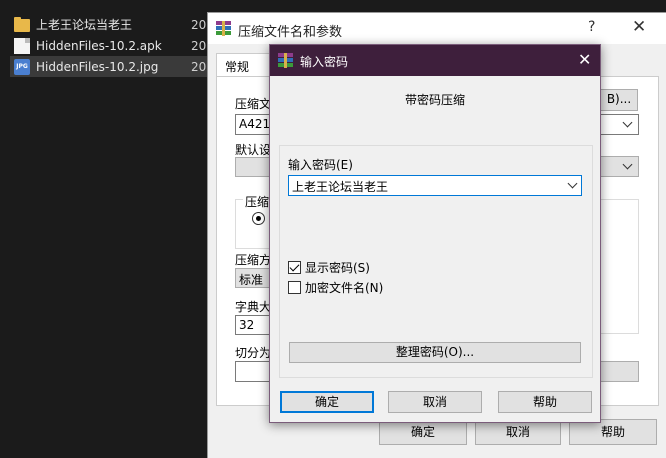  Describe the element at coordinates (22, 66) in the screenshot. I see `jpg-icon: JPG` at that location.